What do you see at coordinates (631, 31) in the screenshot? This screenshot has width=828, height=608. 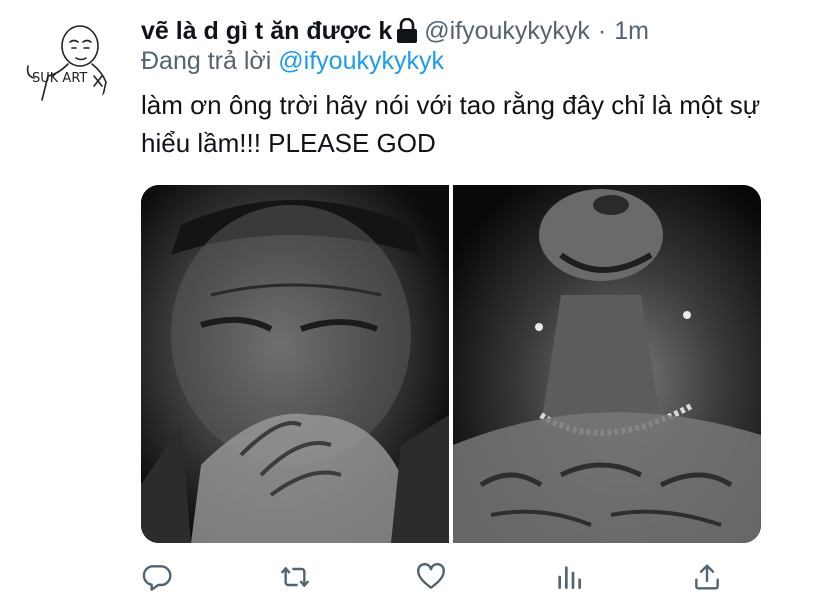 I see `timestamp: 1m` at bounding box center [631, 31].